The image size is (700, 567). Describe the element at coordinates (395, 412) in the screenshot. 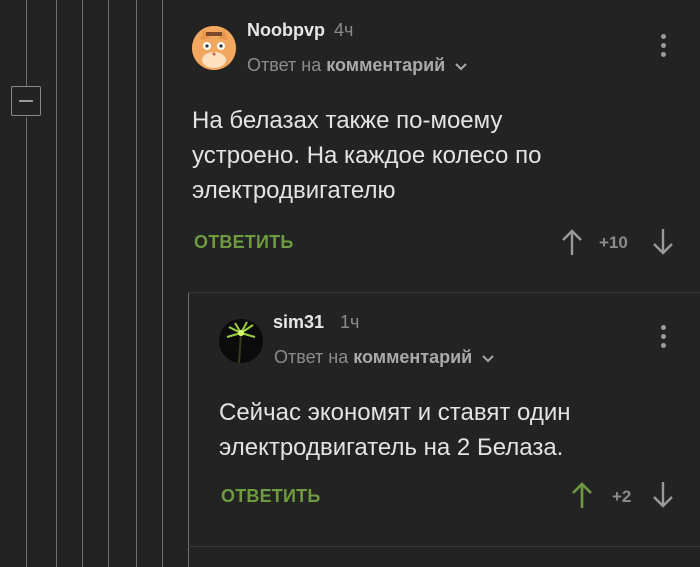

I see `reply-text-line: Сейчас экономят и ставят один` at that location.